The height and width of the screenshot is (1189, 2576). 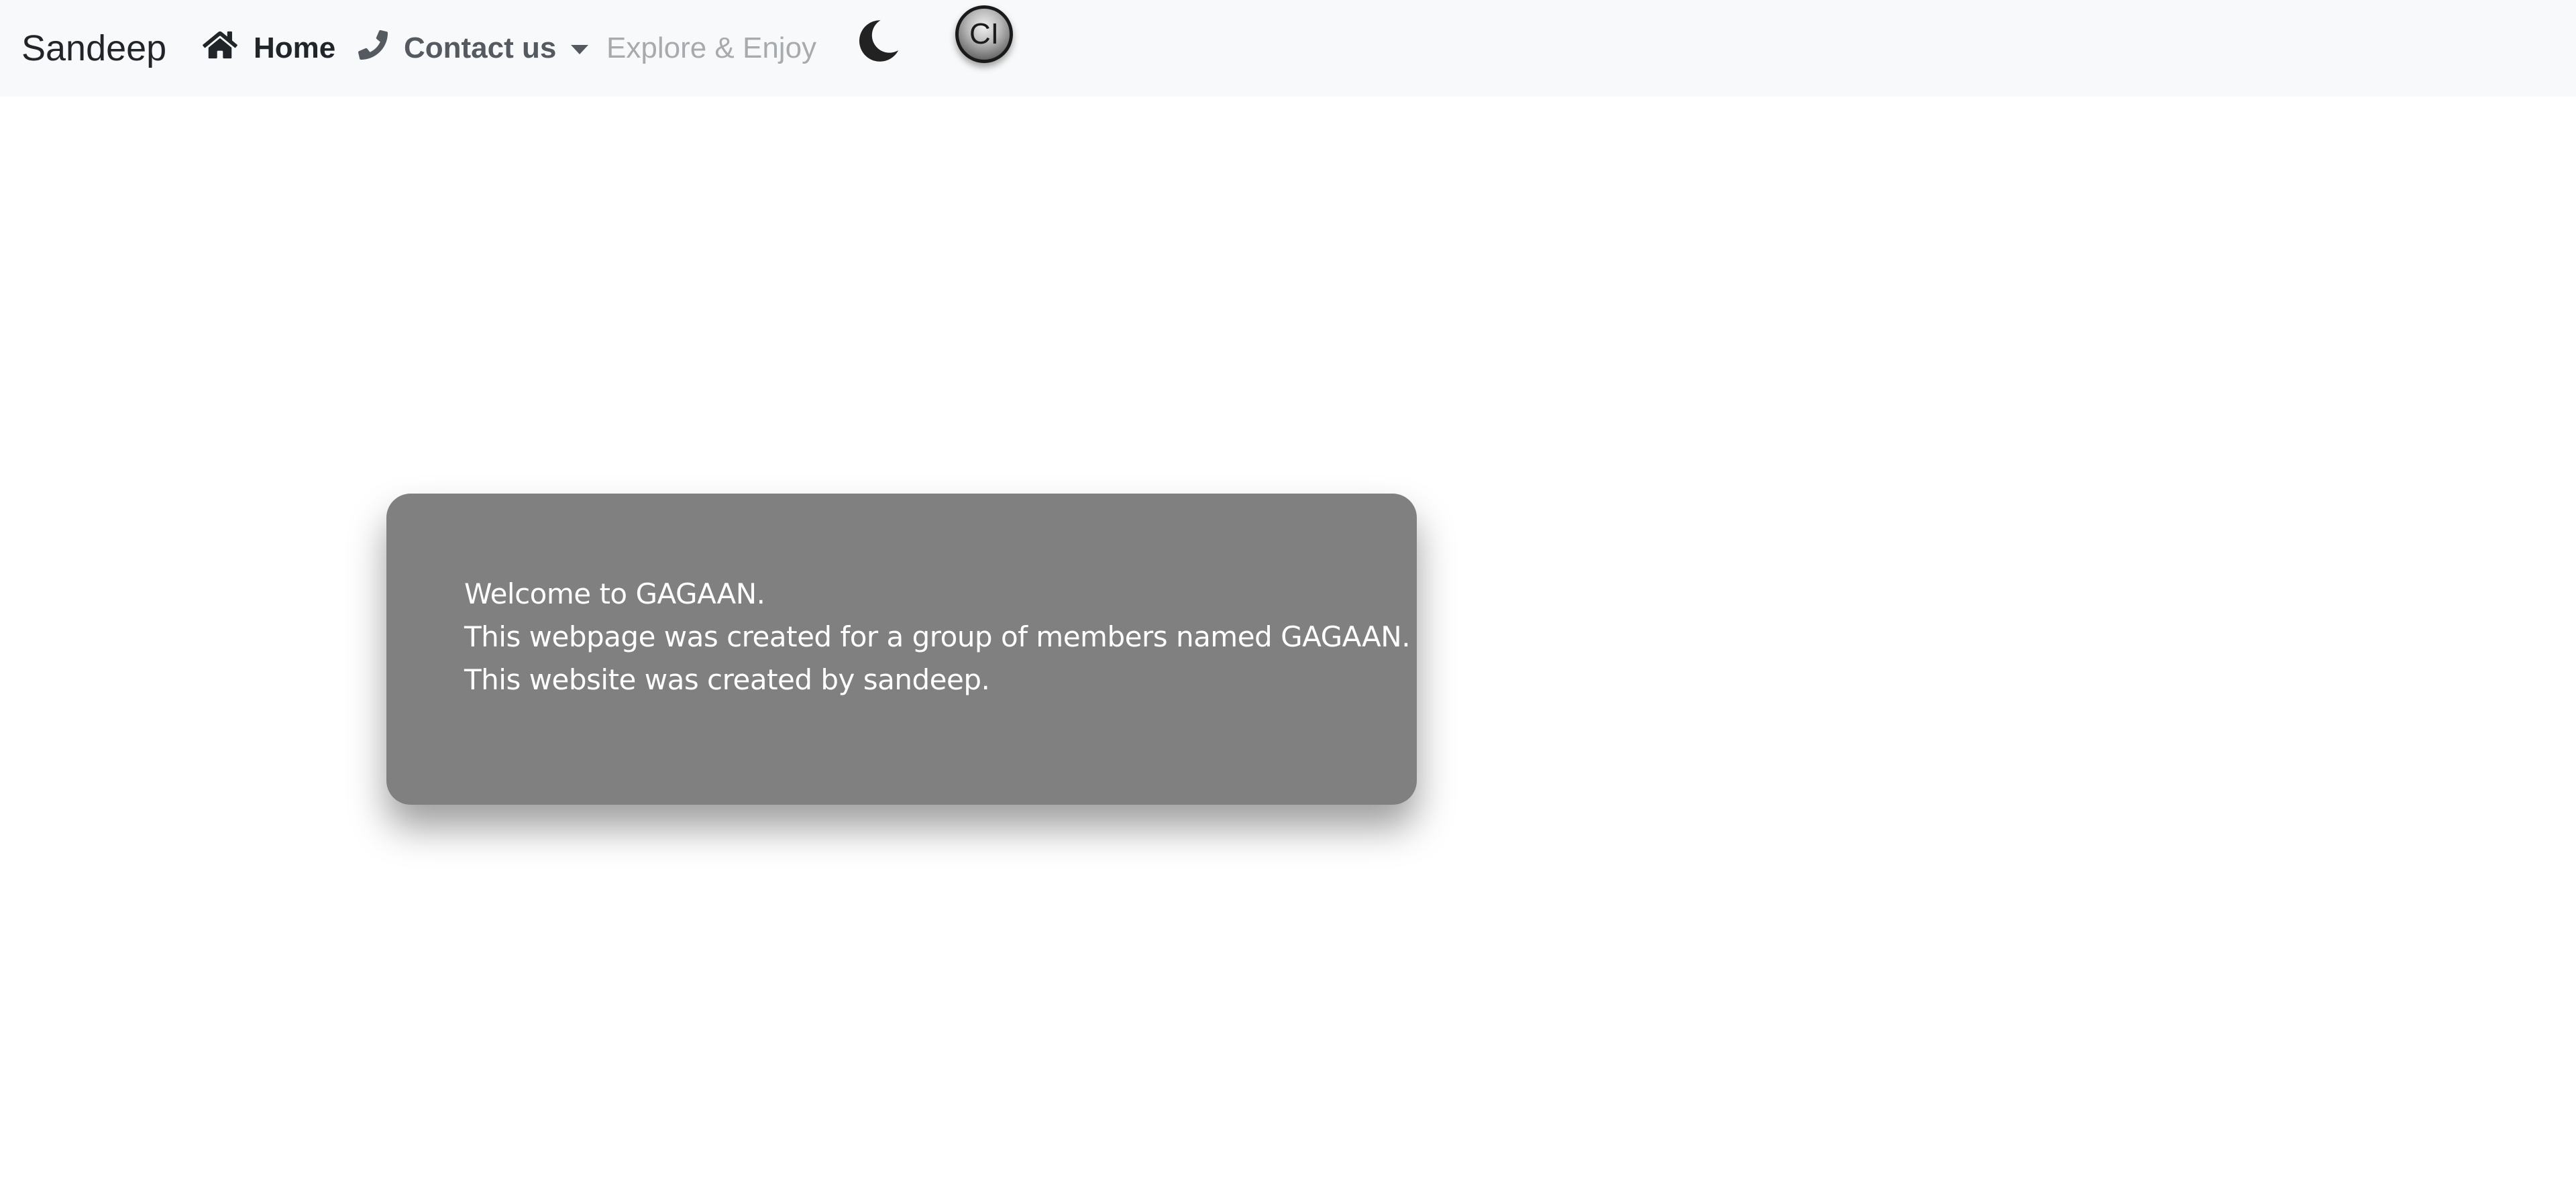 I want to click on chevron-down-icon, so click(x=580, y=49).